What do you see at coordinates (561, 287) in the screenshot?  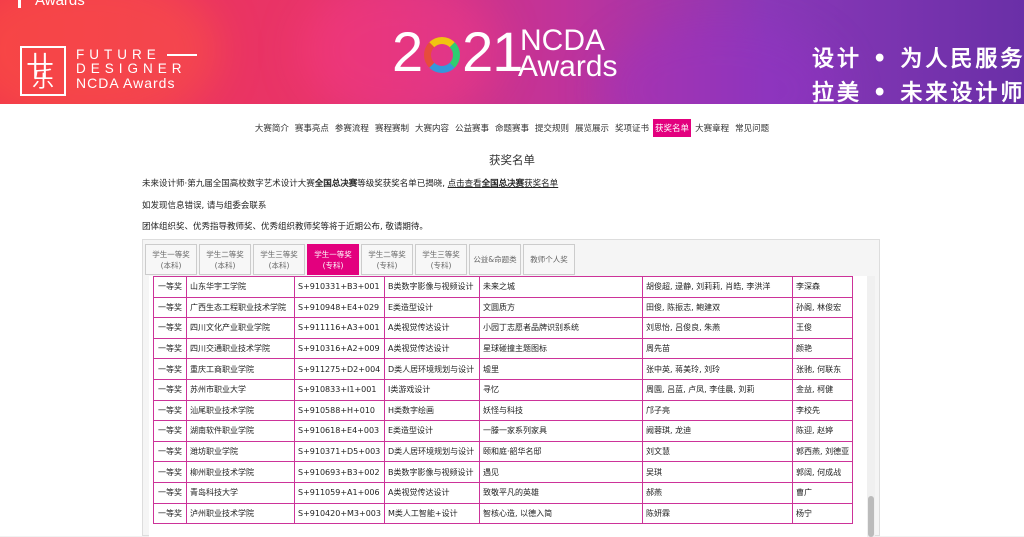 I see `table-cell: 未来之城` at bounding box center [561, 287].